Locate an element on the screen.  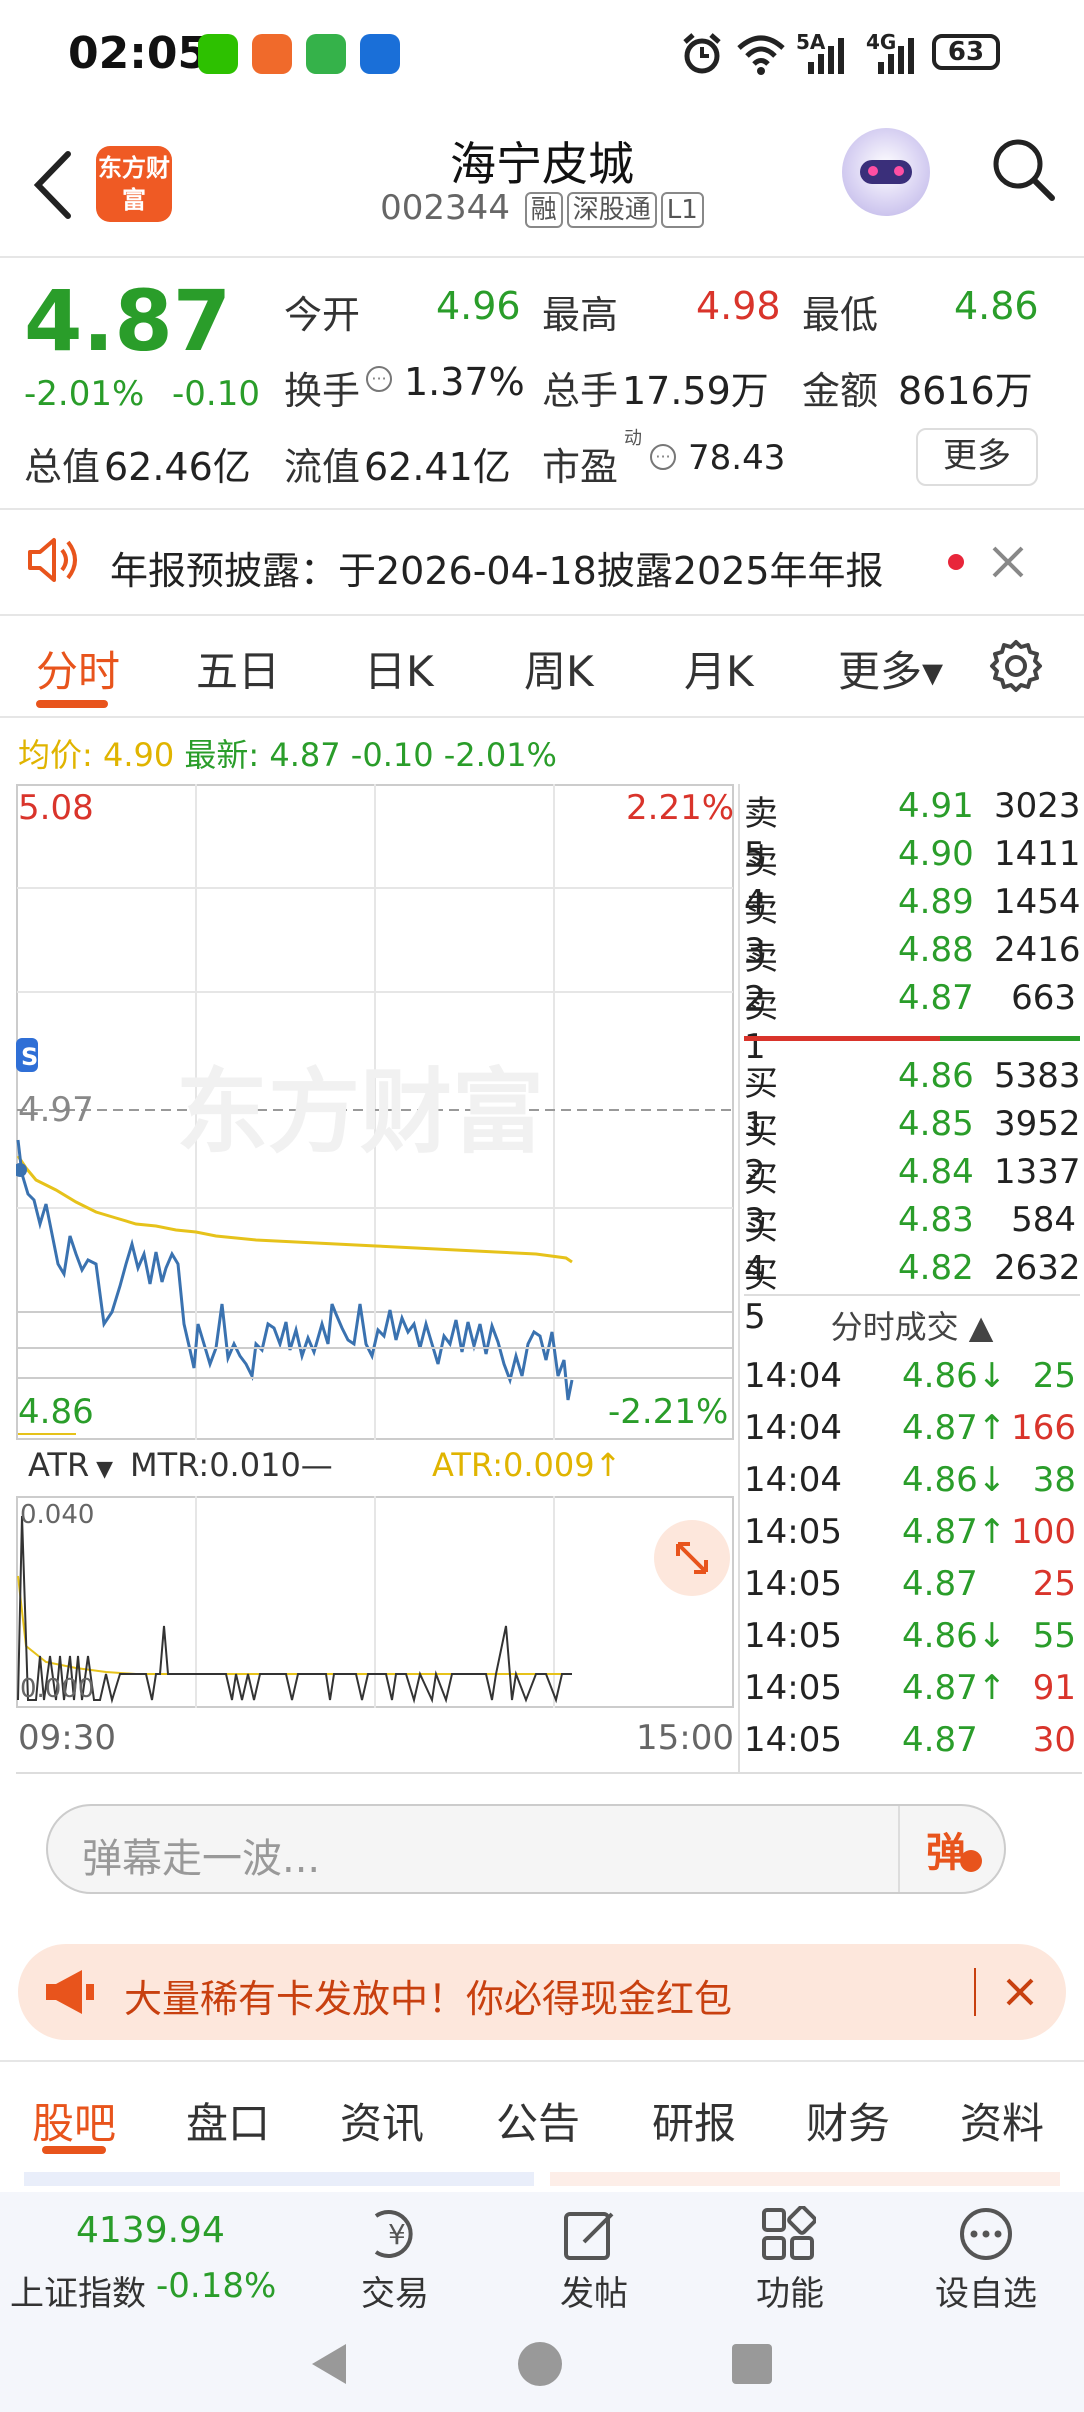
speaker-icon is located at coordinates (52, 560).